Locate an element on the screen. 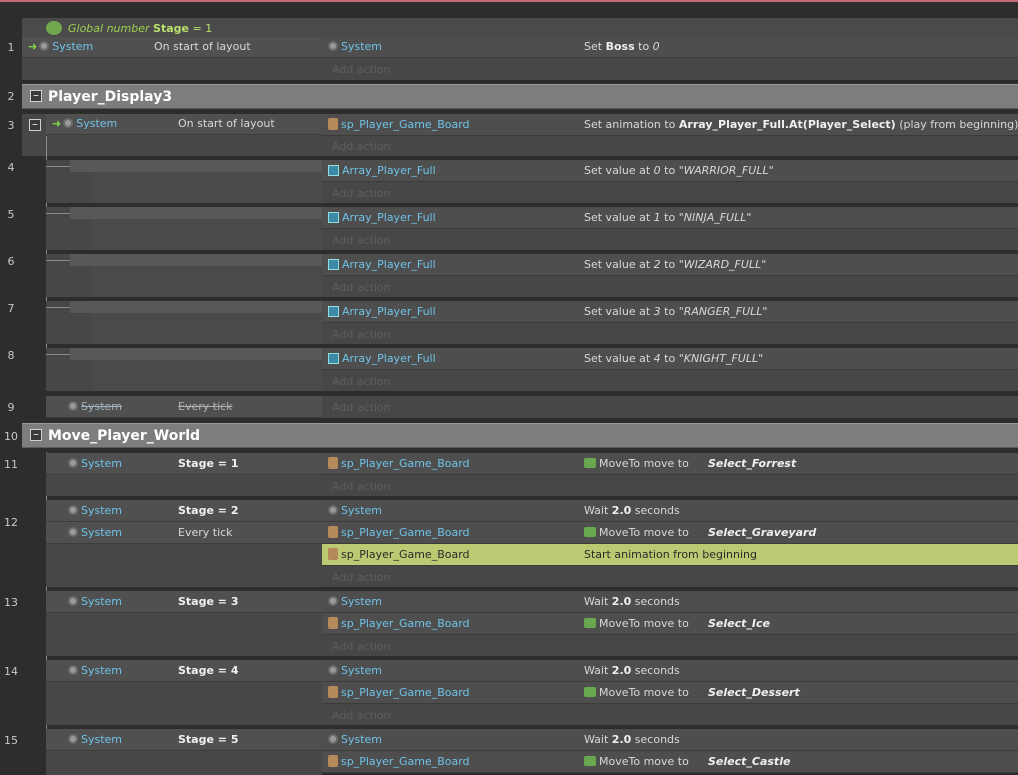 This screenshot has height=775, width=1018. event-15-condition: System Stage = 5 is located at coordinates (184, 740).